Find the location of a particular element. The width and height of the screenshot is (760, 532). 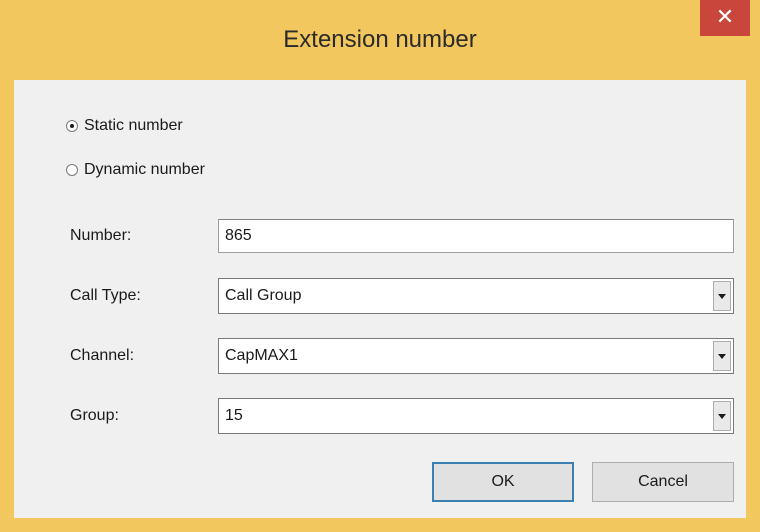

call-type-select: Call Group is located at coordinates (476, 296).